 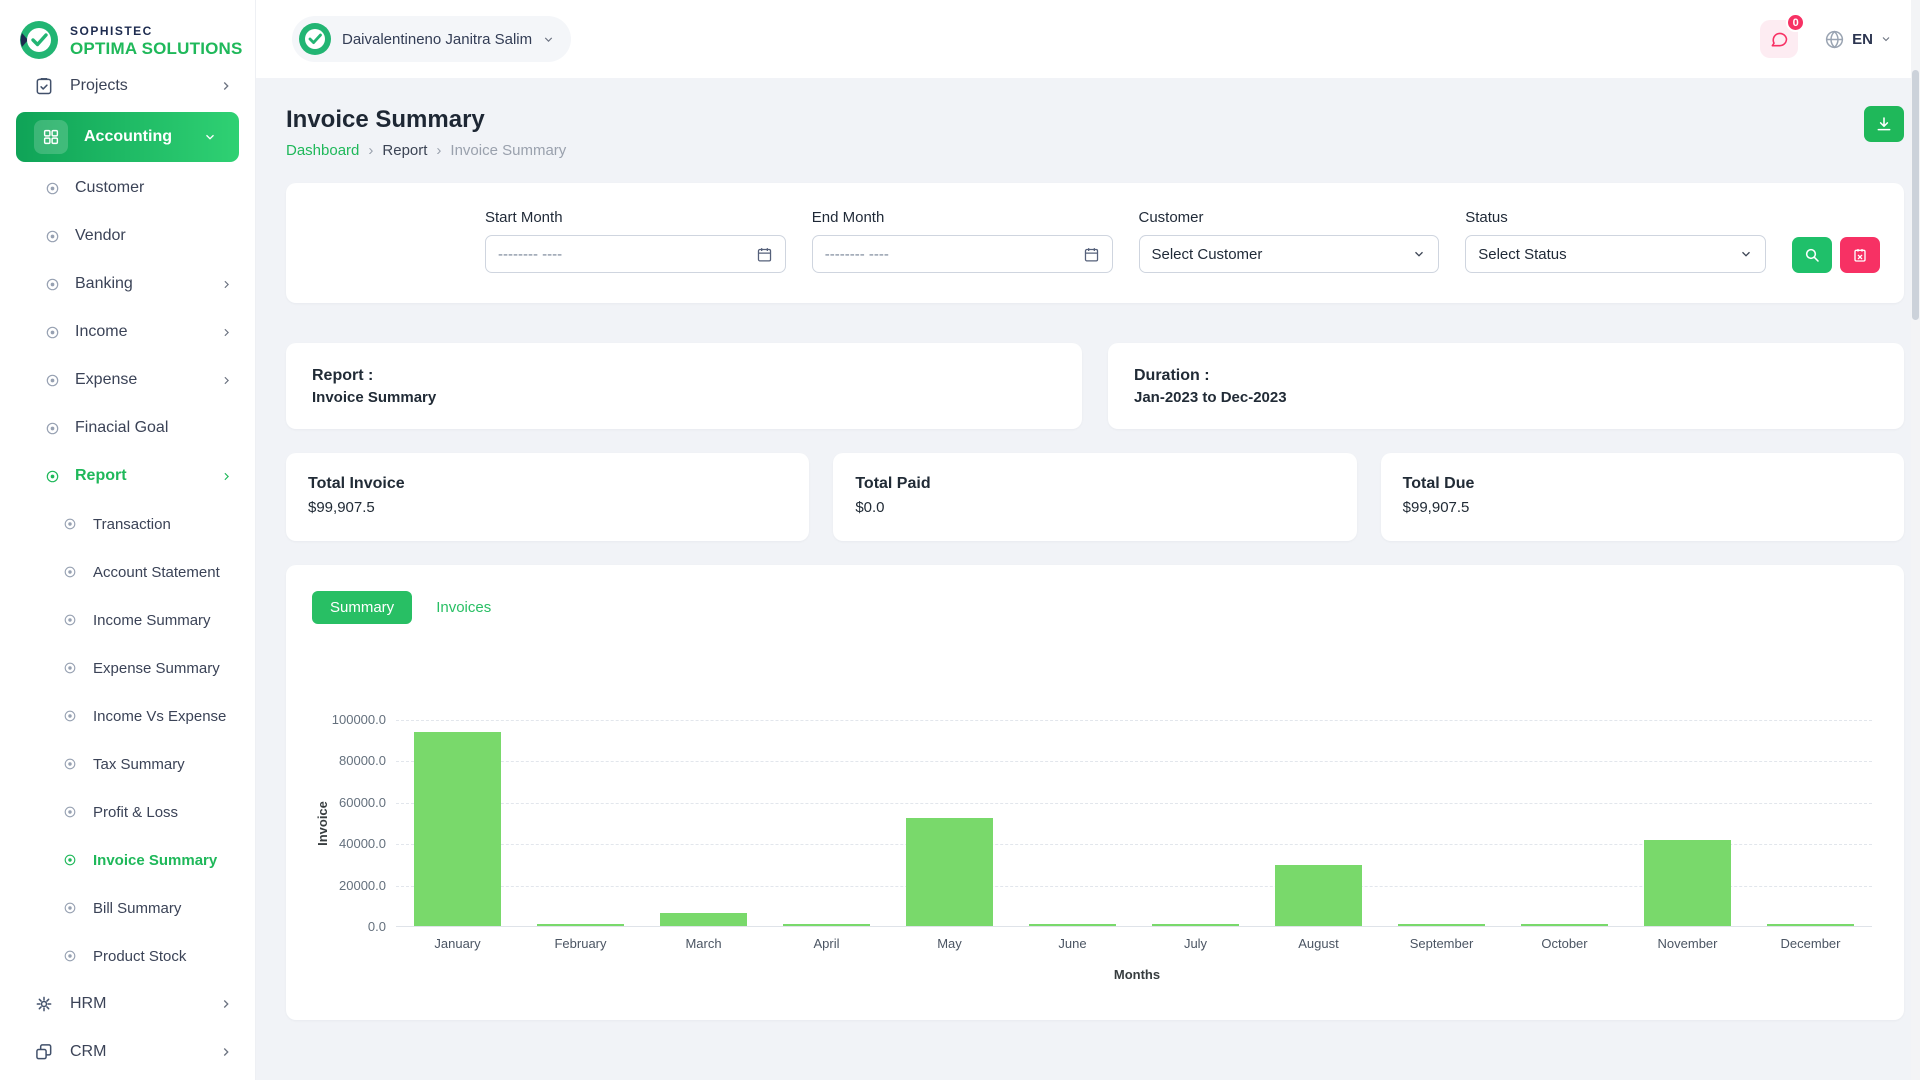 I want to click on sidebar-item-label: HRM, so click(x=88, y=1003).